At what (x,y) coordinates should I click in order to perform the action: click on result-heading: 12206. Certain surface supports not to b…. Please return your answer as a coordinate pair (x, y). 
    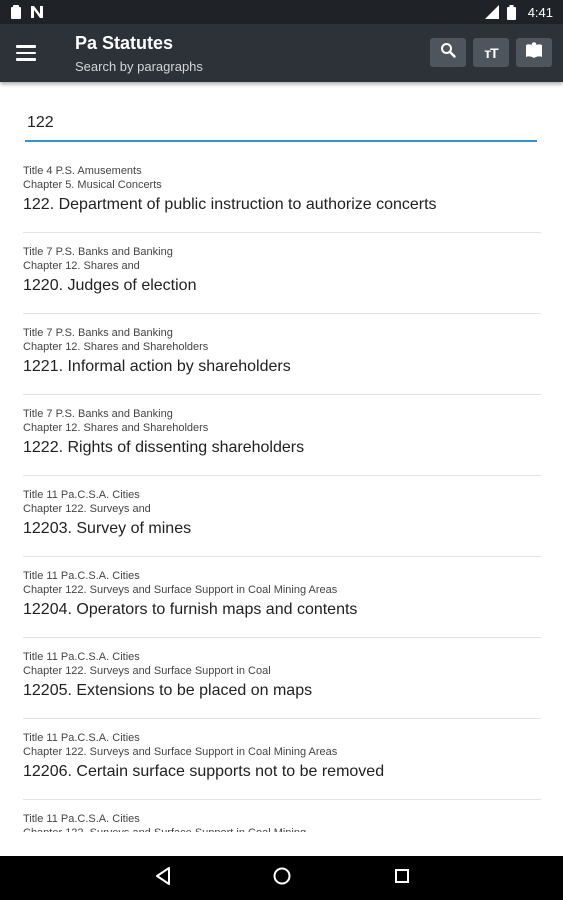
    Looking at the image, I should click on (204, 771).